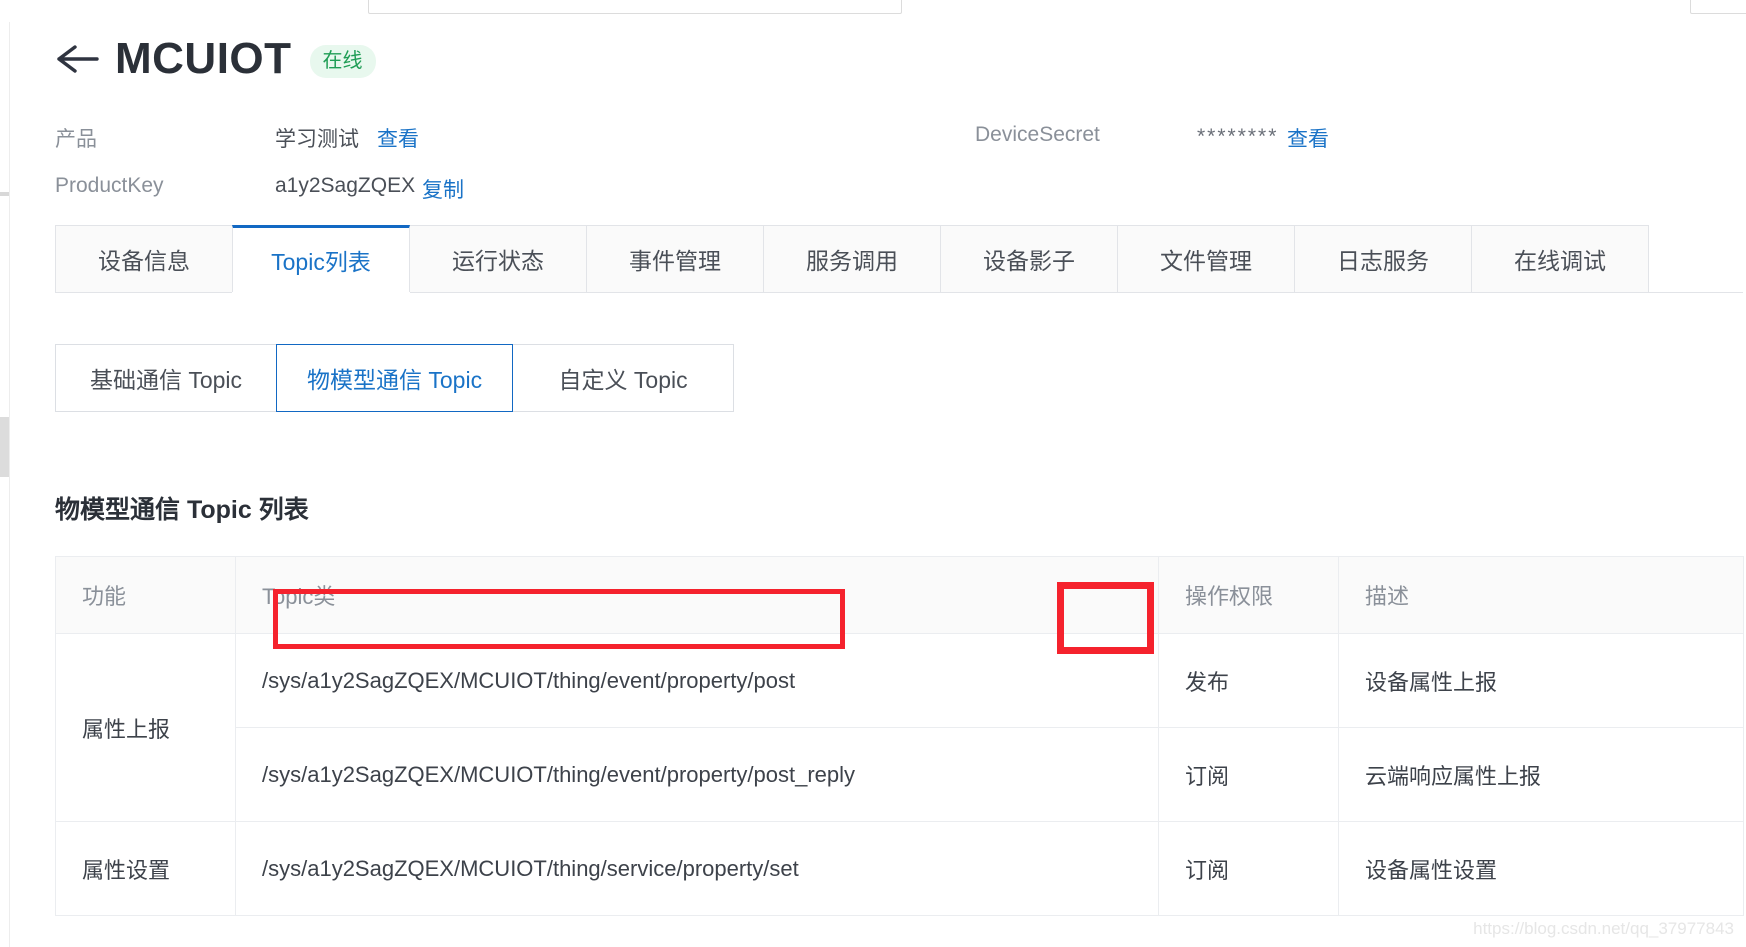  What do you see at coordinates (1248, 595) in the screenshot?
I see `column-header-2: 操作权限` at bounding box center [1248, 595].